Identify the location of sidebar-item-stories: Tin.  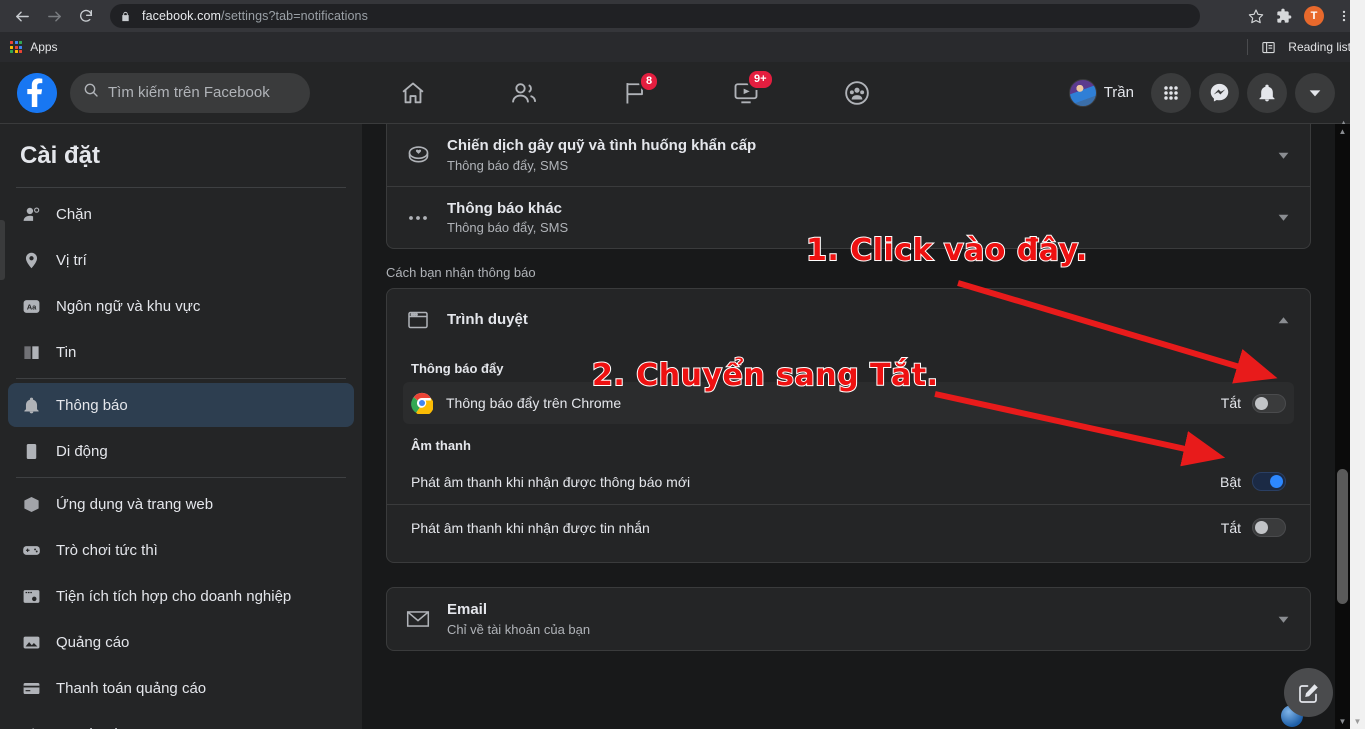
(181, 352).